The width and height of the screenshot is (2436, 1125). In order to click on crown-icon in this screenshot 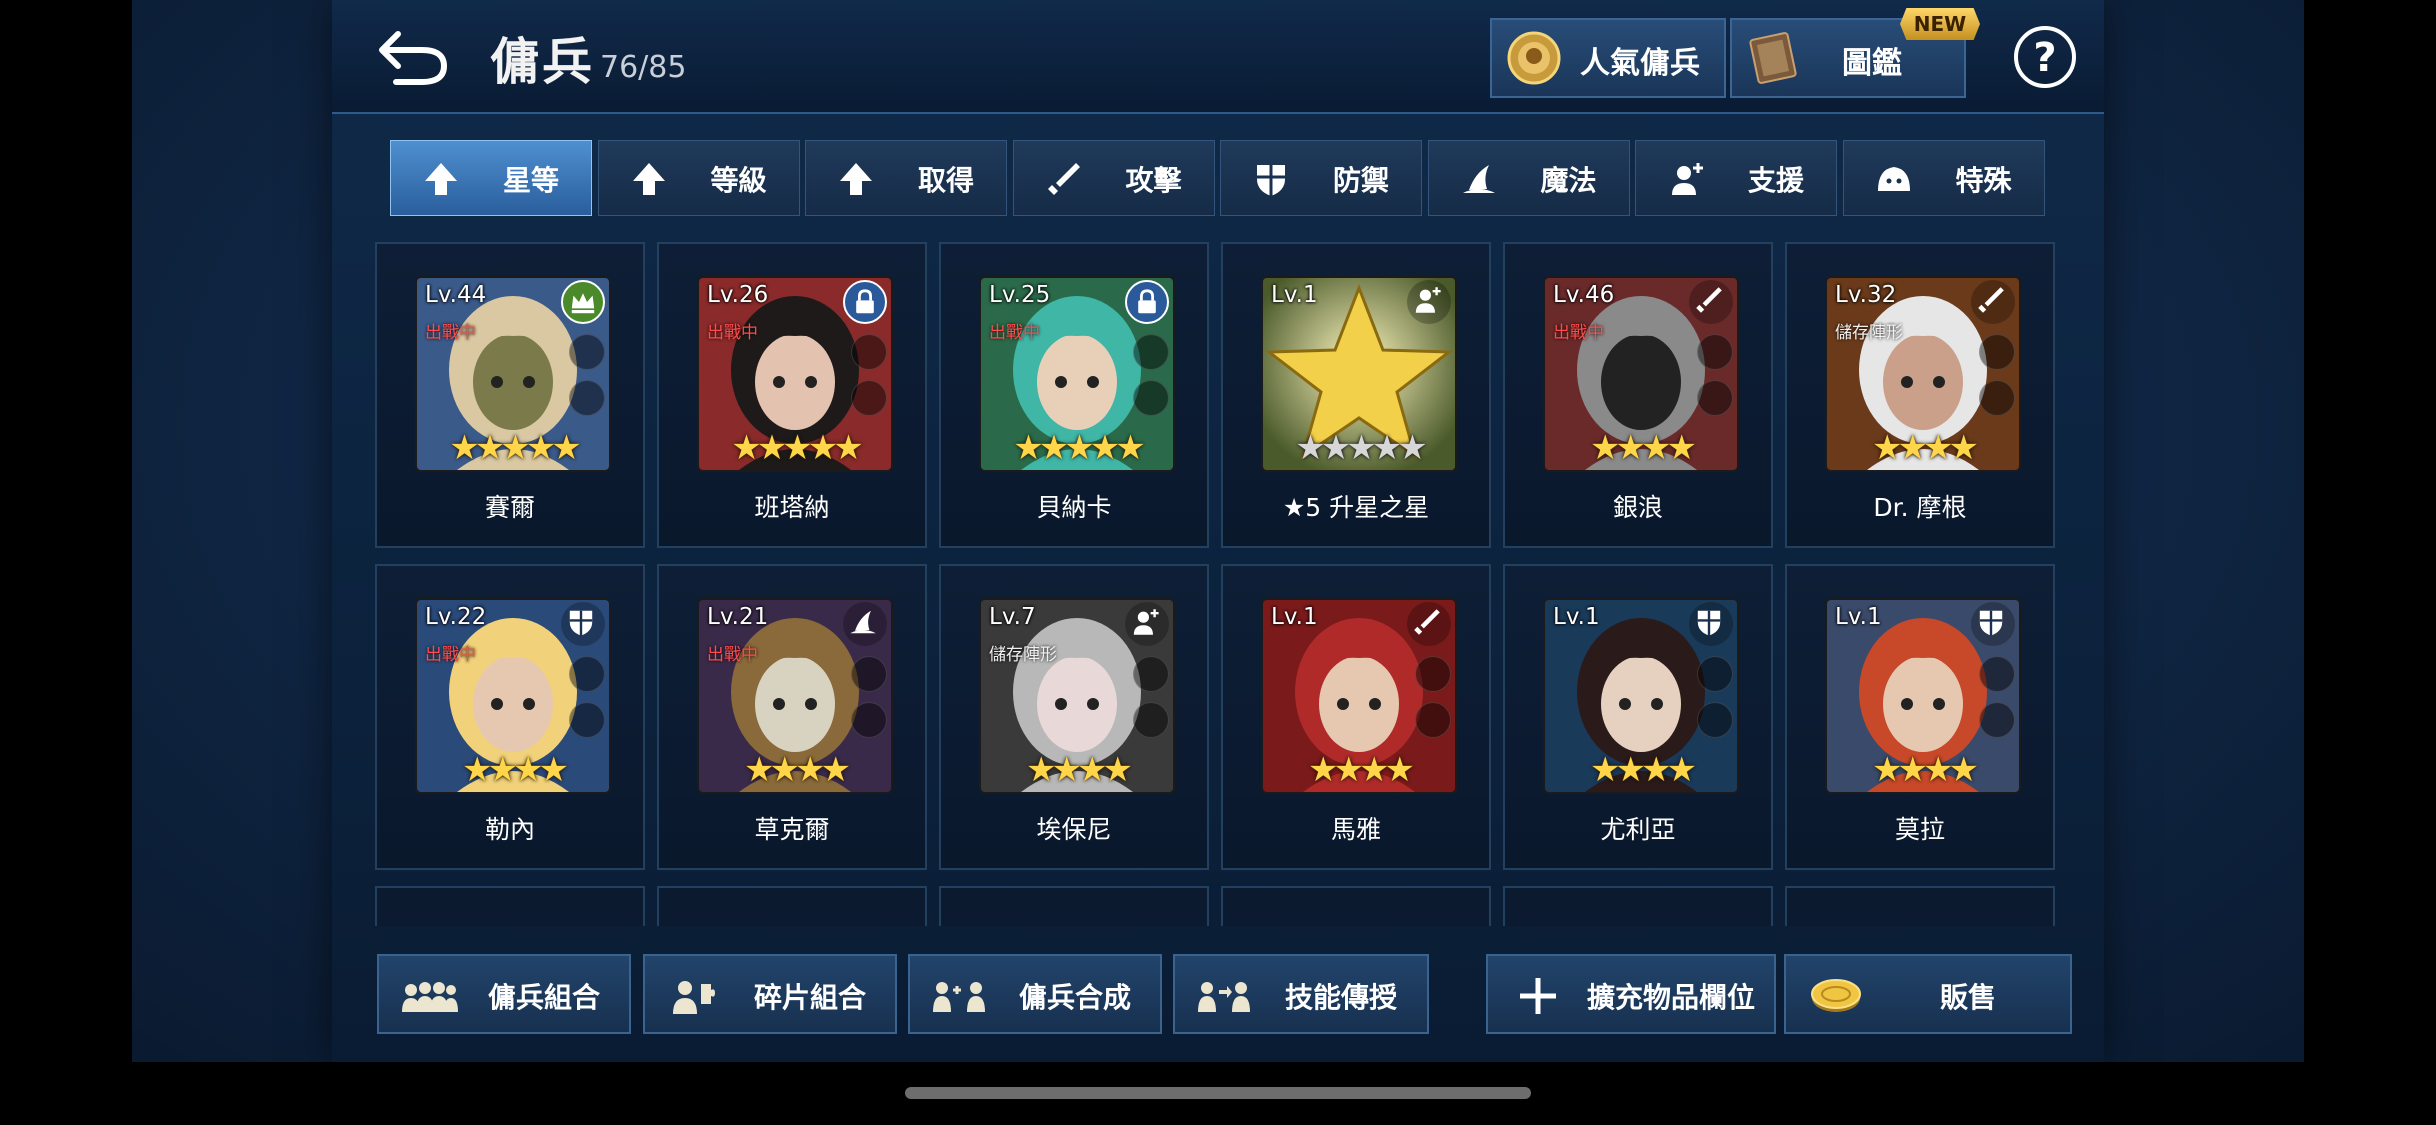, I will do `click(583, 302)`.